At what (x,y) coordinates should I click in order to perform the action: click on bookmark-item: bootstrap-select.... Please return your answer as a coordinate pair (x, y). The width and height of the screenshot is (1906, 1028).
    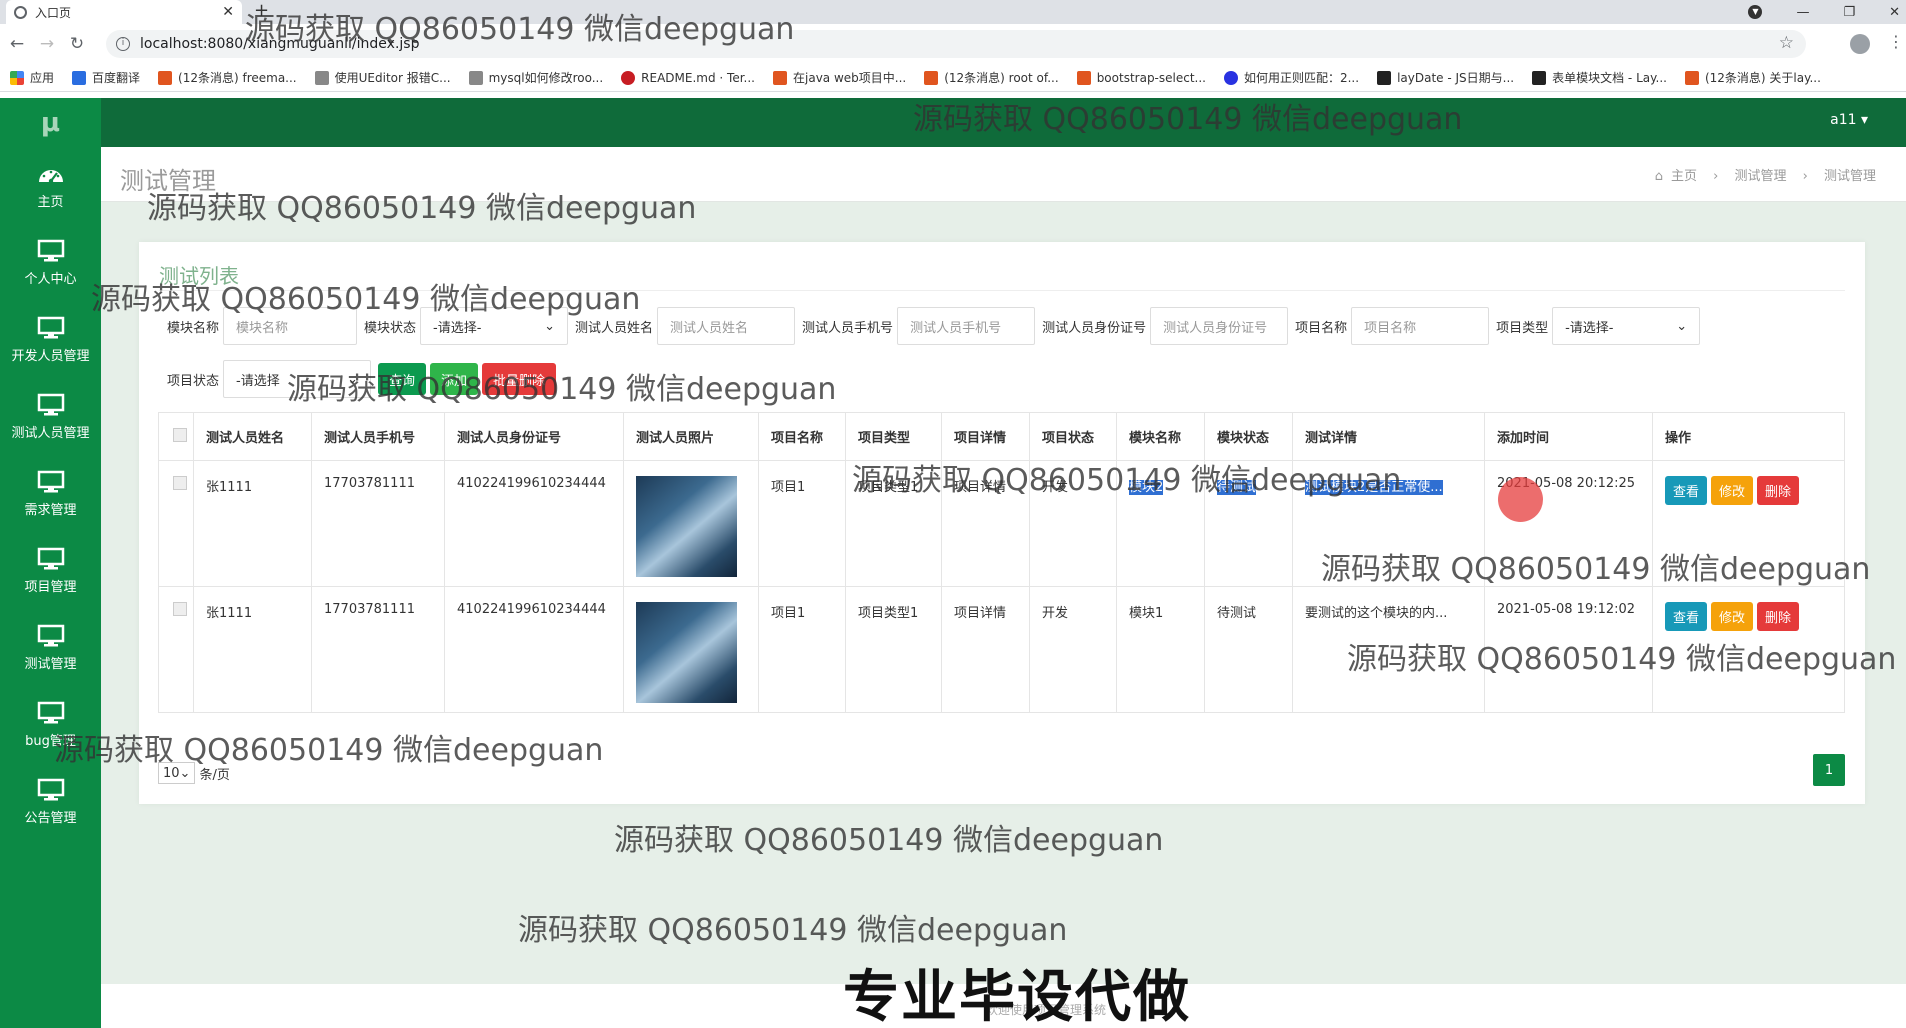
    Looking at the image, I should click on (1141, 77).